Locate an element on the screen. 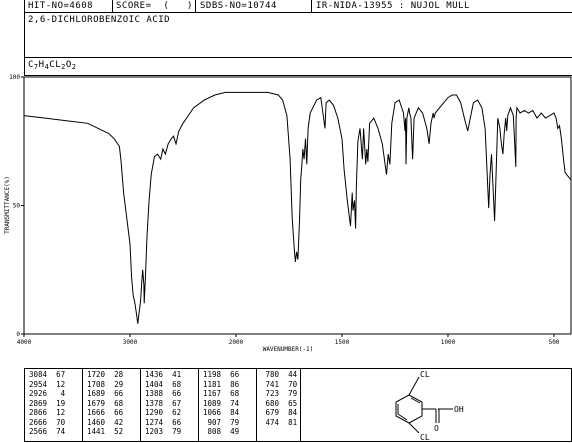 Image resolution: width=572 pixels, height=443 pixels. peak-transmittance: 41 is located at coordinates (172, 374).